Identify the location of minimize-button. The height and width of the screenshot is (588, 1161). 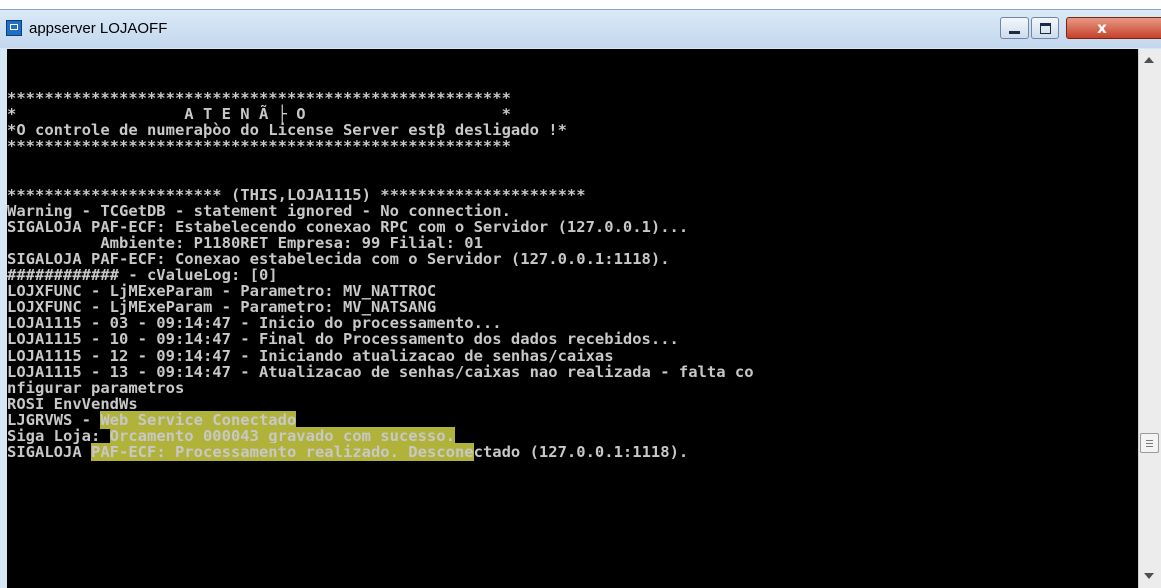
(1014, 28).